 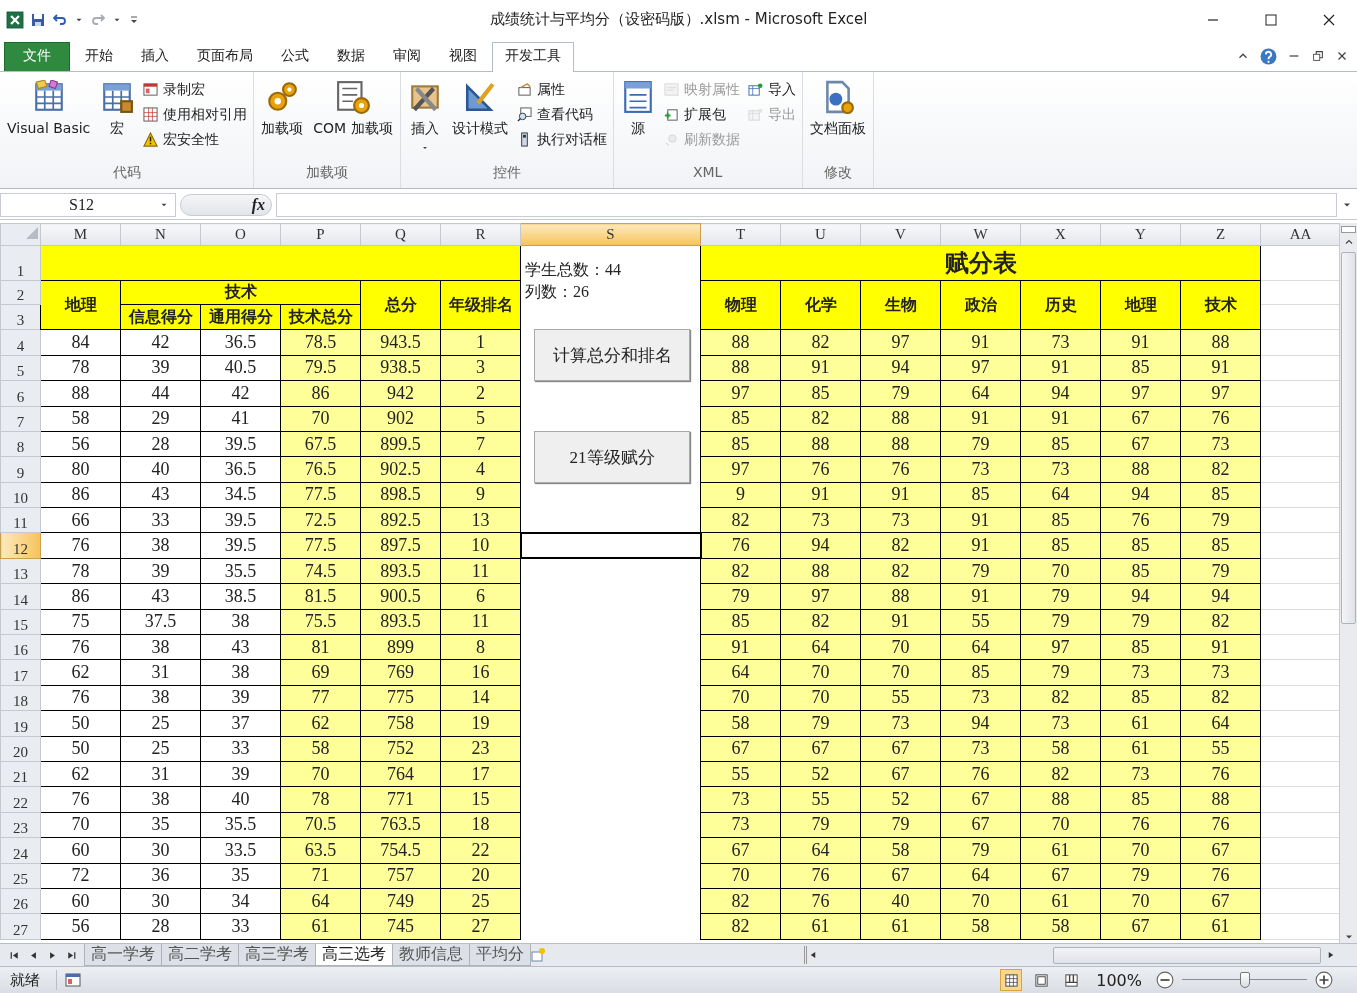 What do you see at coordinates (225, 56) in the screenshot?
I see `ribbon-tab: 页面布局` at bounding box center [225, 56].